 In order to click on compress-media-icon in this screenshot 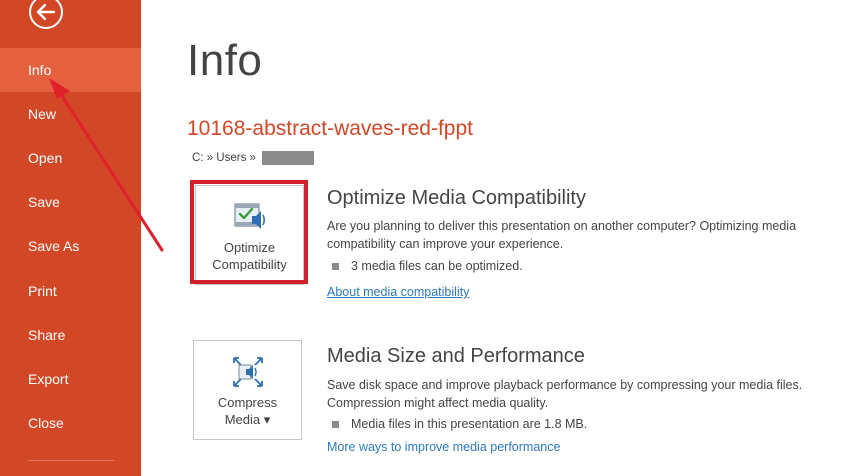, I will do `click(248, 372)`.